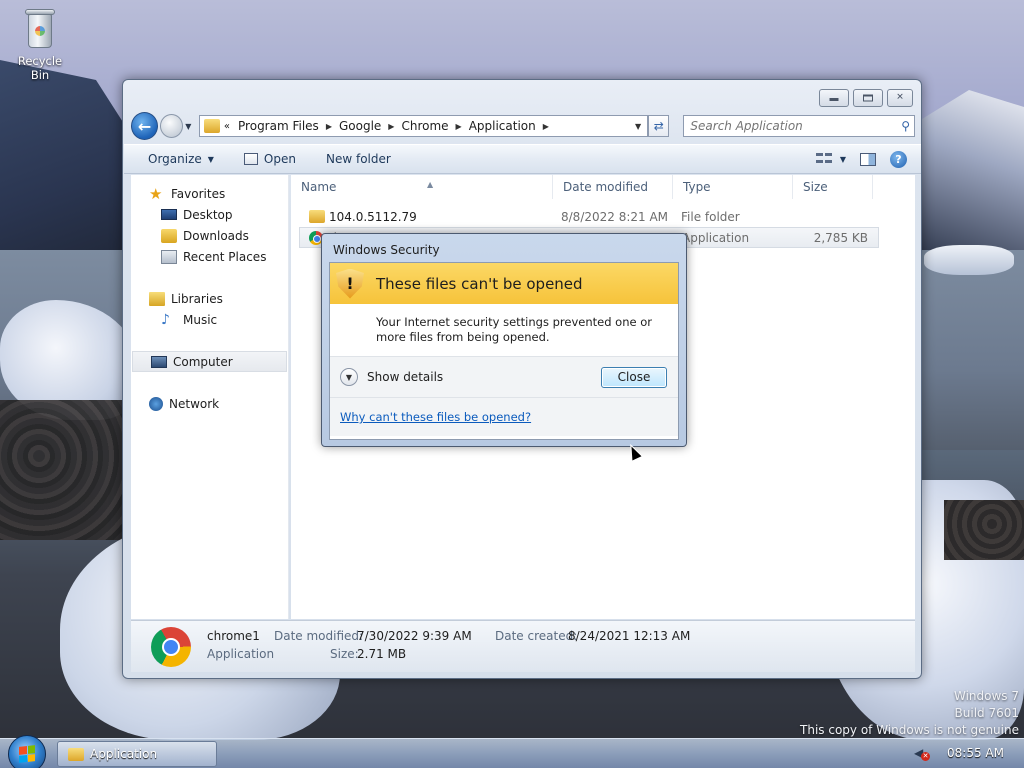  What do you see at coordinates (823, 159) in the screenshot?
I see `views-icon` at bounding box center [823, 159].